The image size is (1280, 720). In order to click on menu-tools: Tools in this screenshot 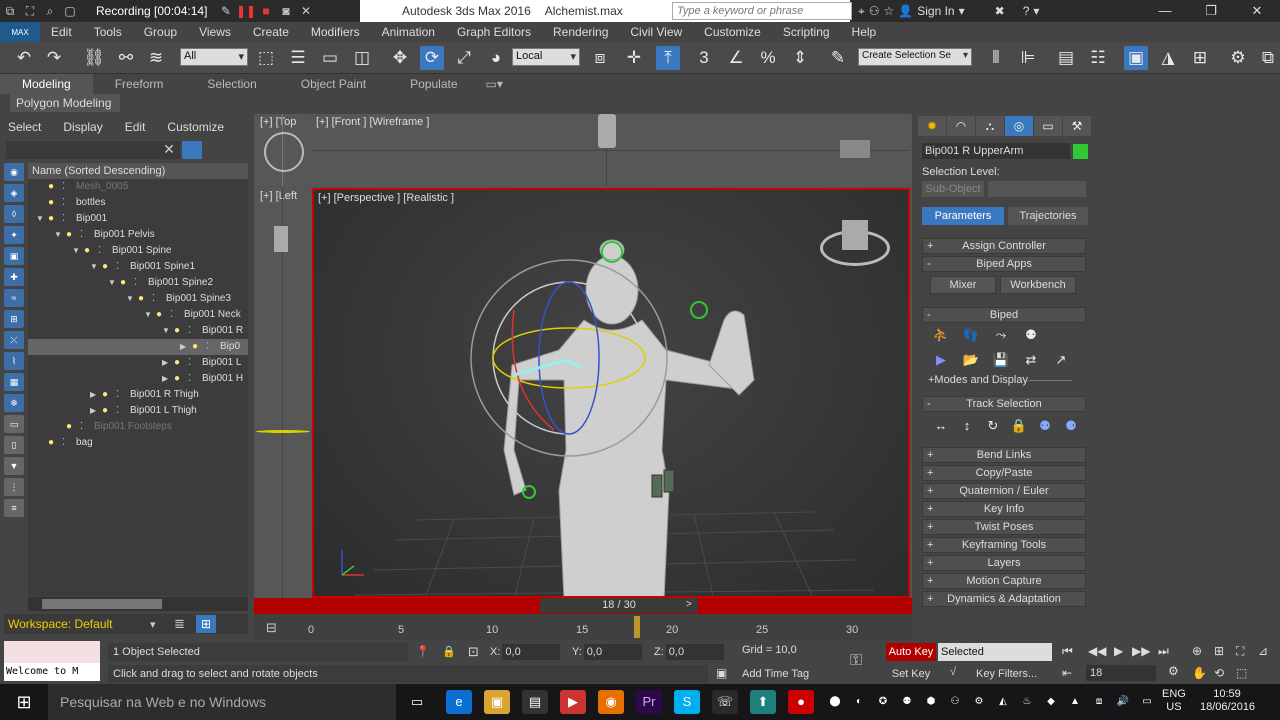, I will do `click(108, 32)`.